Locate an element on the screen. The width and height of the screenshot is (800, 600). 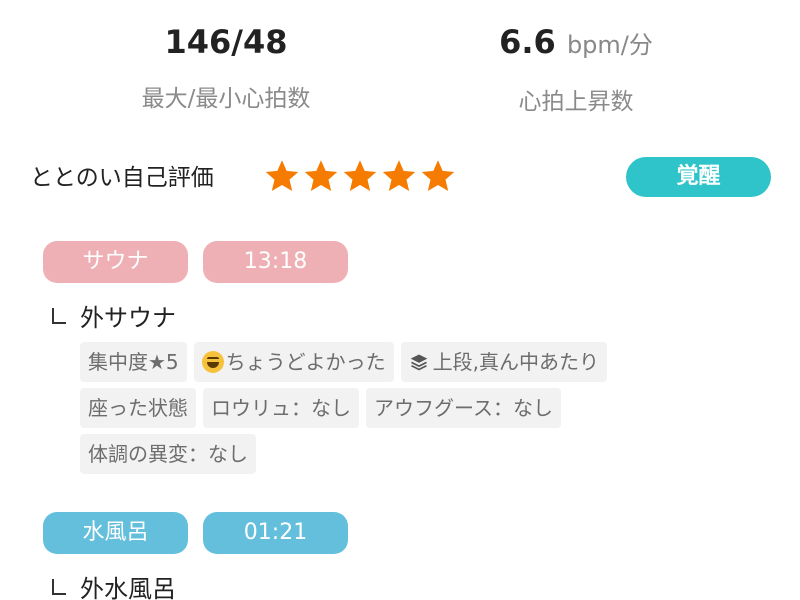
cold-bath-type: 外水風呂 is located at coordinates (114, 586).